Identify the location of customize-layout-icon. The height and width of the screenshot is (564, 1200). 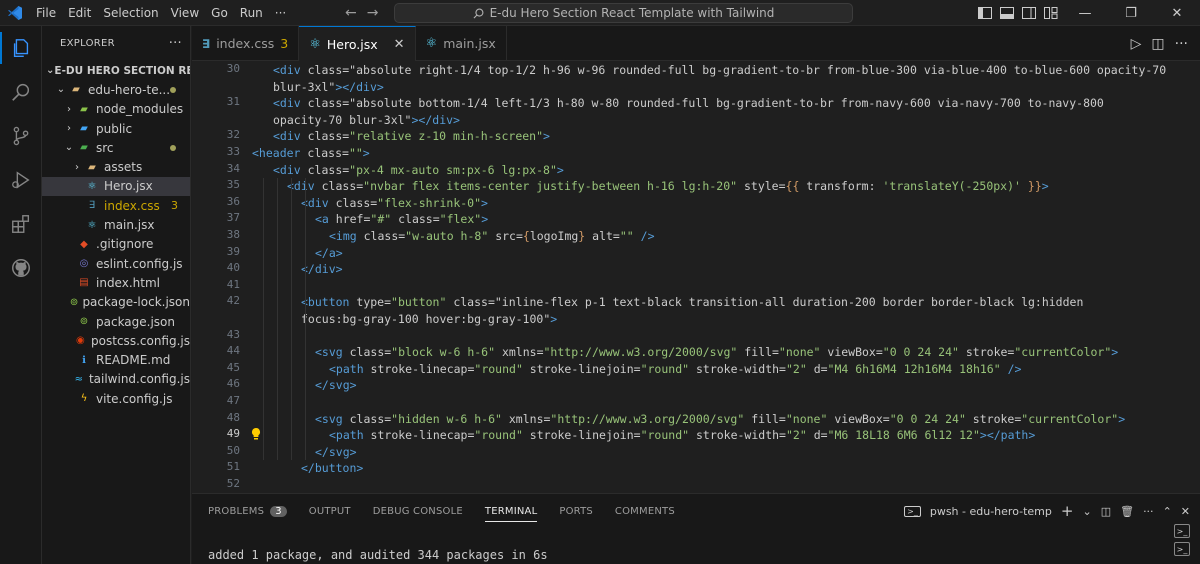
(1051, 13).